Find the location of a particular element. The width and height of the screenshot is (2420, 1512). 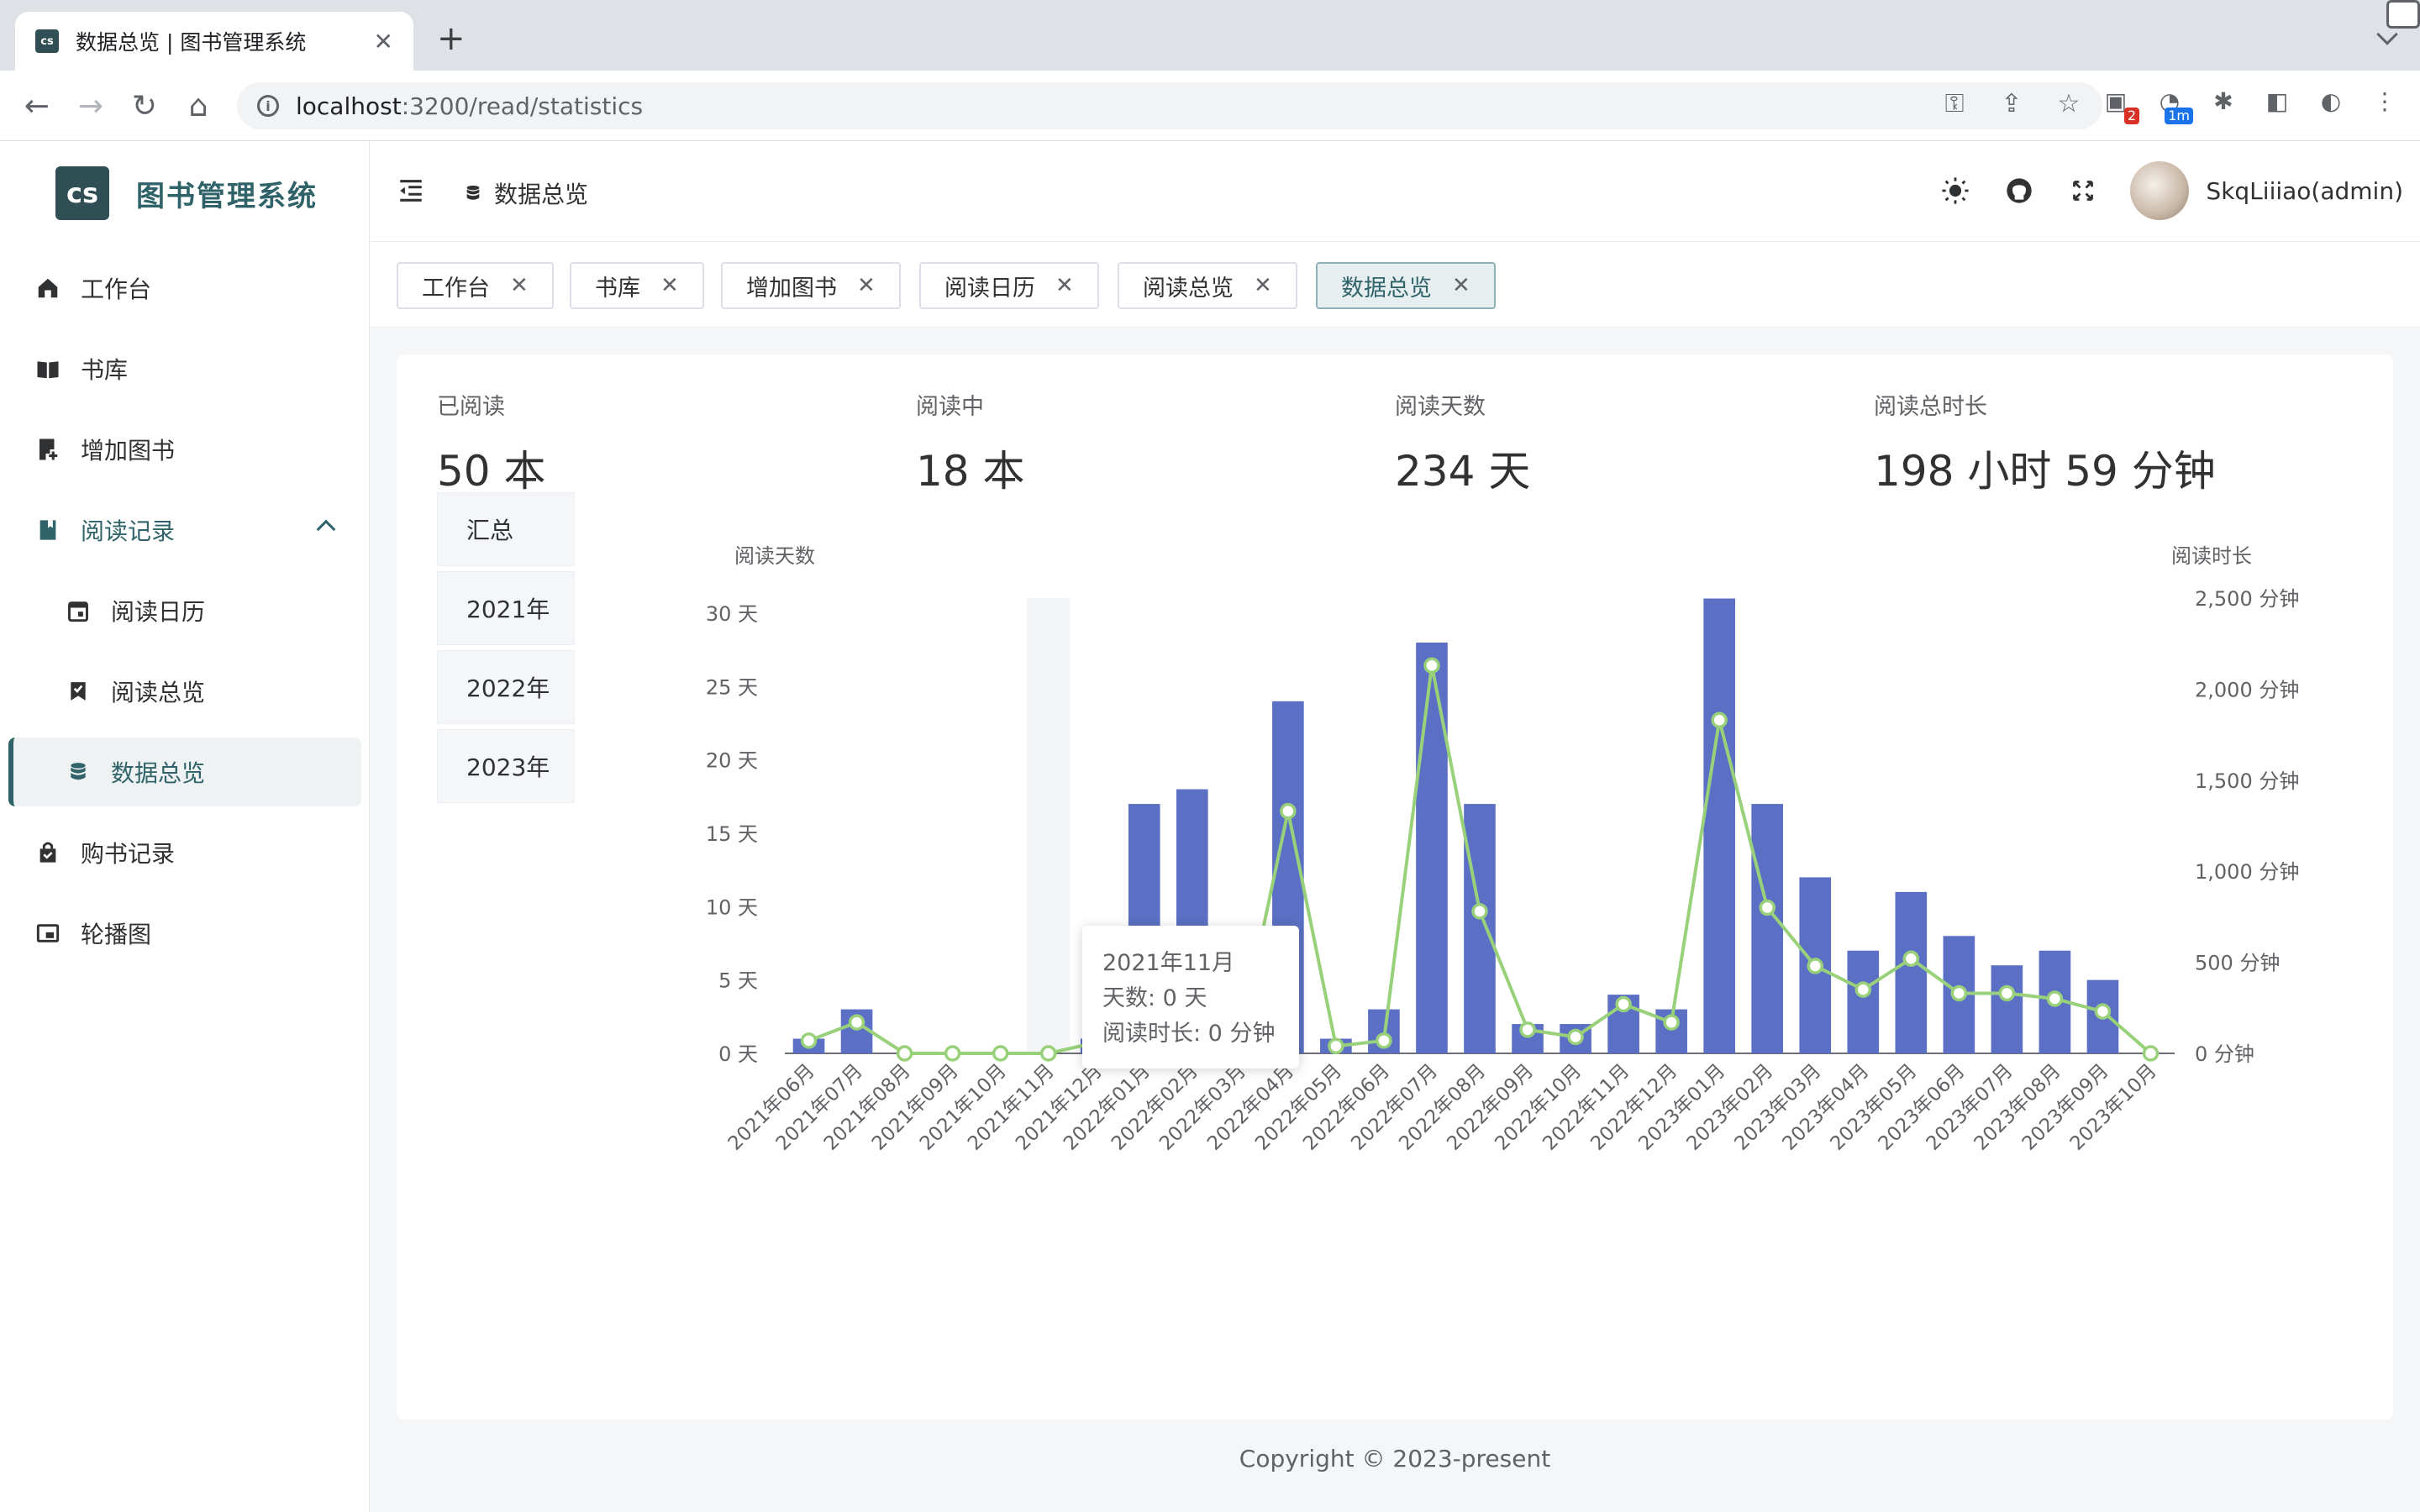

checklist-icon is located at coordinates (78, 691).